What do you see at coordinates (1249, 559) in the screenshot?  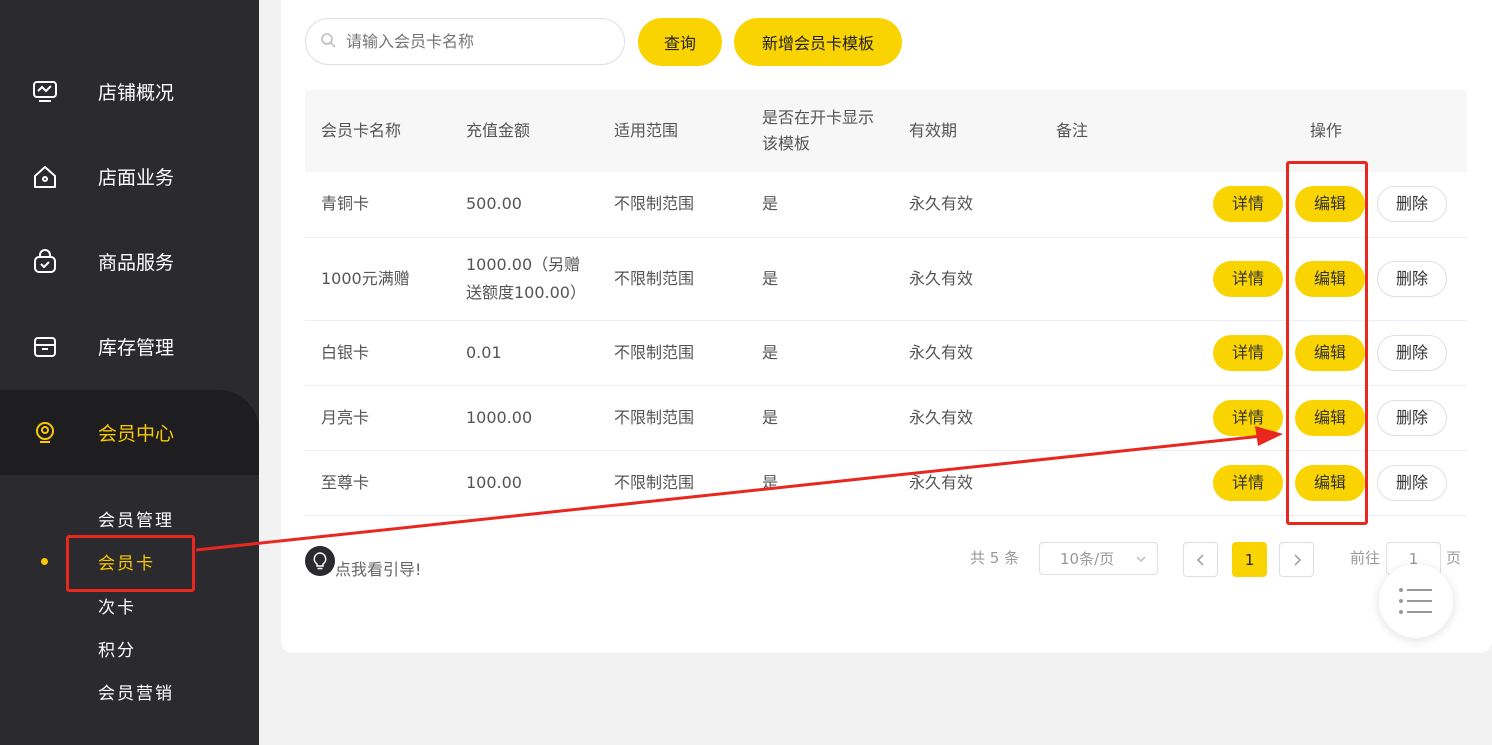 I see `page-number-current: 1` at bounding box center [1249, 559].